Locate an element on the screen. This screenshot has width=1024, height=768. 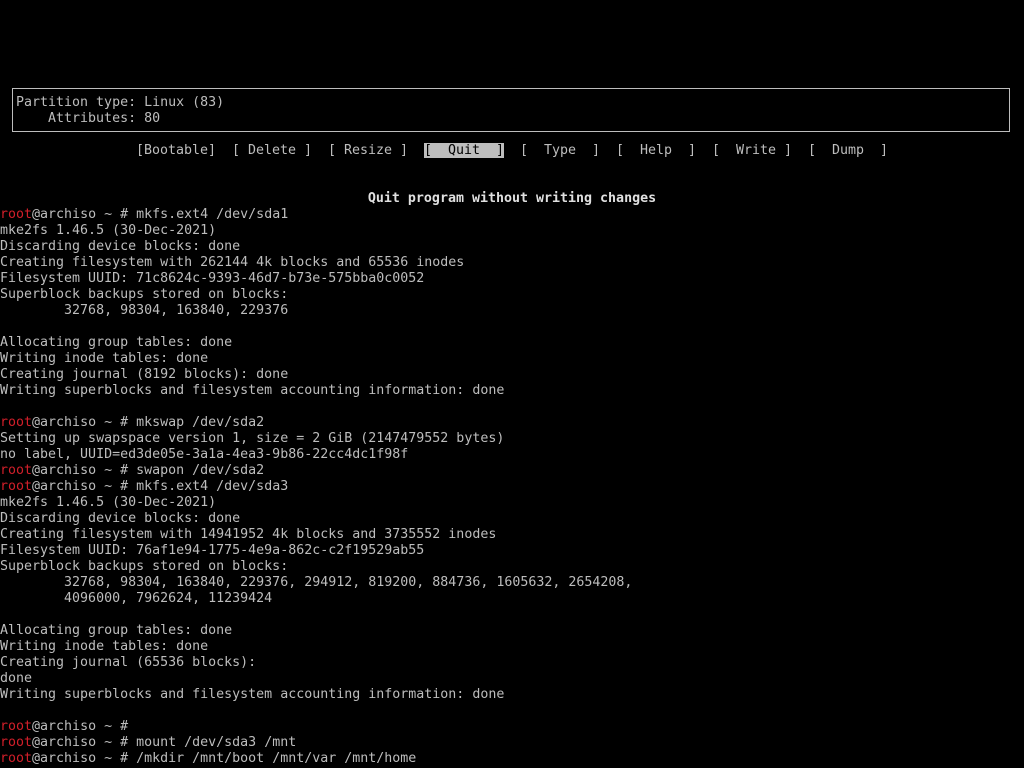
shell-prompt-line: root@archiso ~ # mount /dev/sda3 /mnt is located at coordinates (148, 743).